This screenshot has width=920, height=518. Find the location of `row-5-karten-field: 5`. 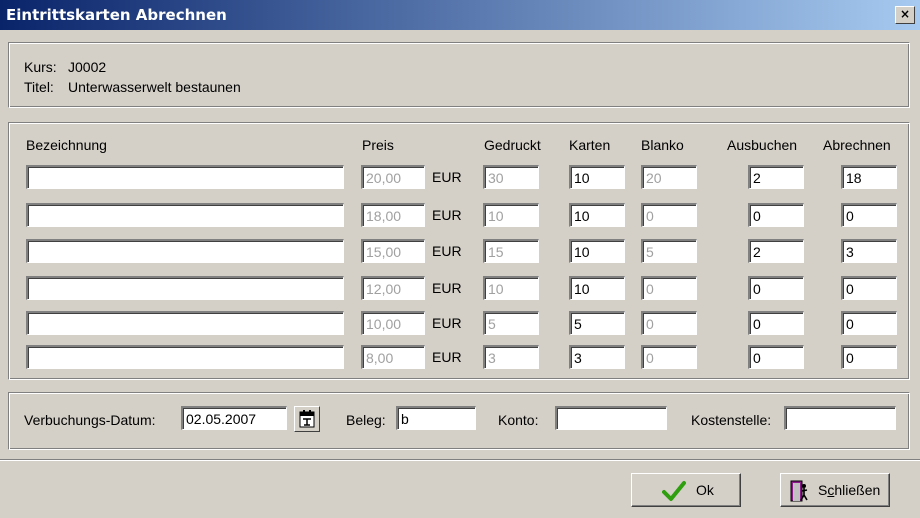

row-5-karten-field: 5 is located at coordinates (597, 323).